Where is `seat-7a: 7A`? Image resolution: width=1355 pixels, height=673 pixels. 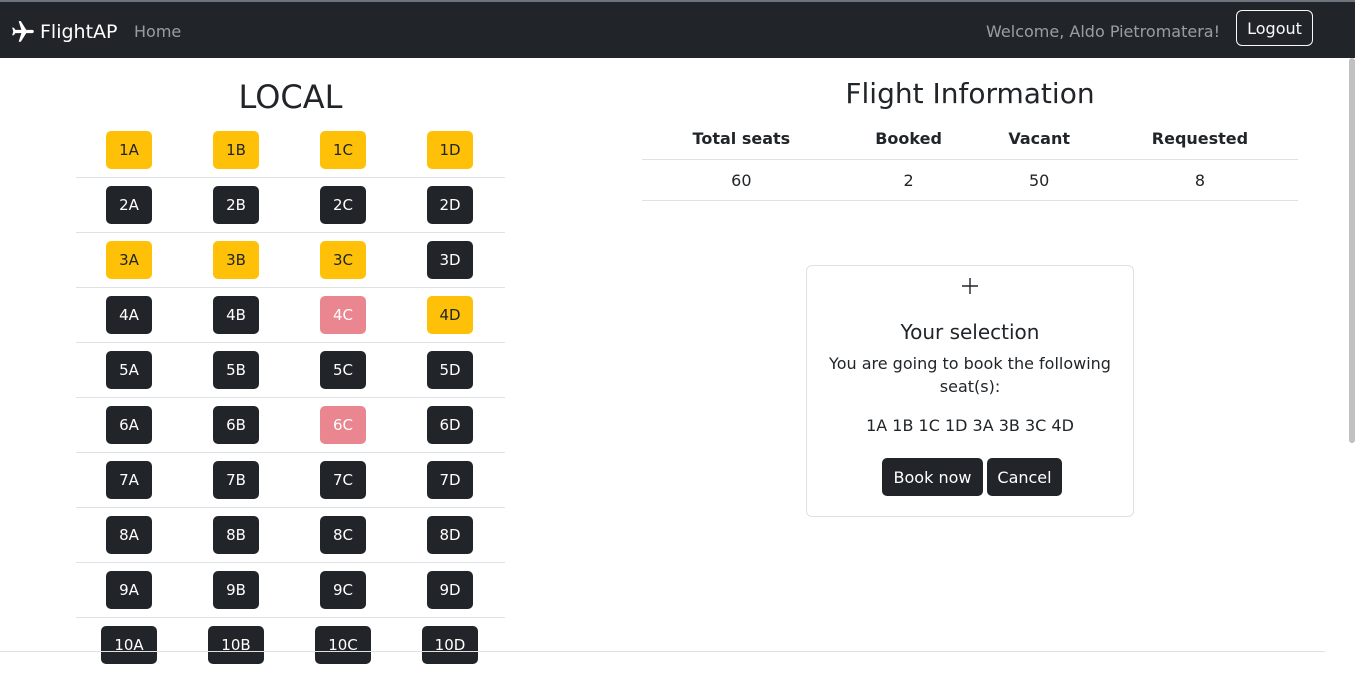
seat-7a: 7A is located at coordinates (129, 480).